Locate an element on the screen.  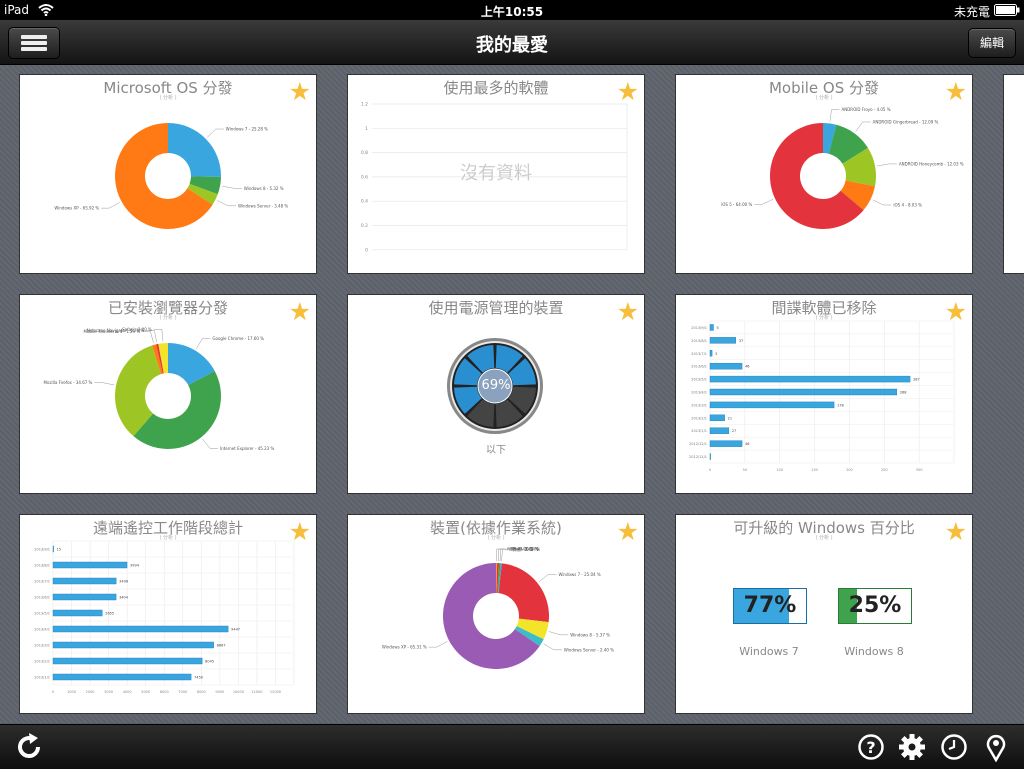
edit-button: 編輯 is located at coordinates (992, 43).